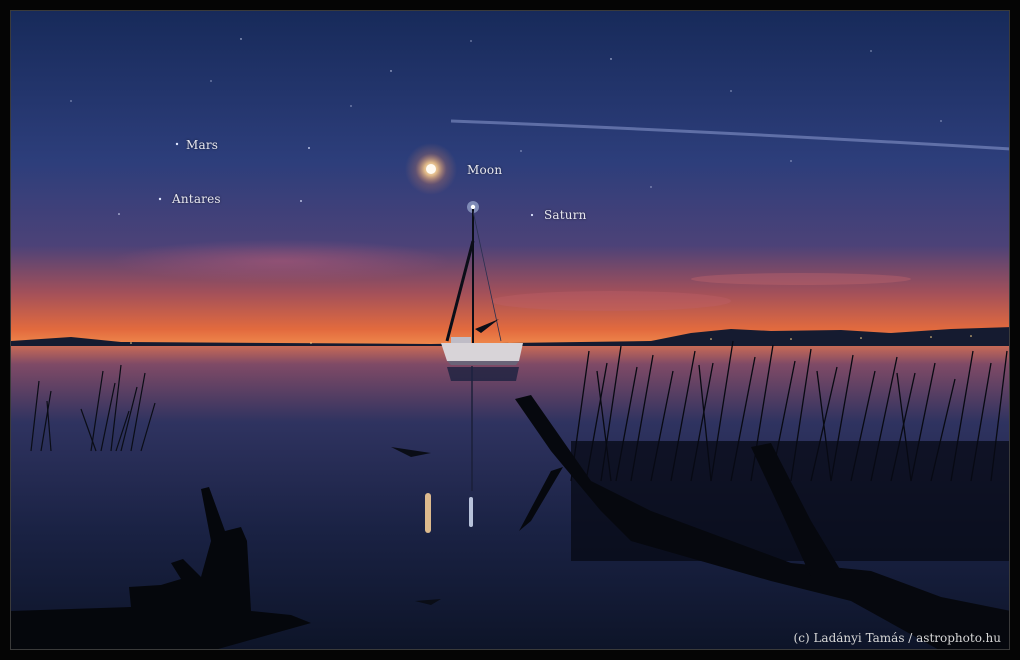 This screenshot has width=1020, height=660. What do you see at coordinates (202, 145) in the screenshot?
I see `label-mars: Mars` at bounding box center [202, 145].